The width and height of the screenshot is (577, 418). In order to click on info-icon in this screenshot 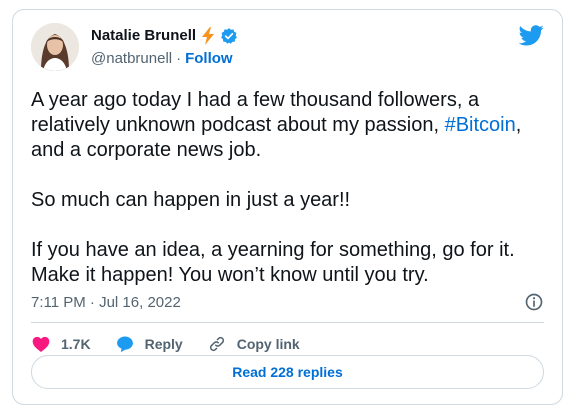, I will do `click(534, 302)`.